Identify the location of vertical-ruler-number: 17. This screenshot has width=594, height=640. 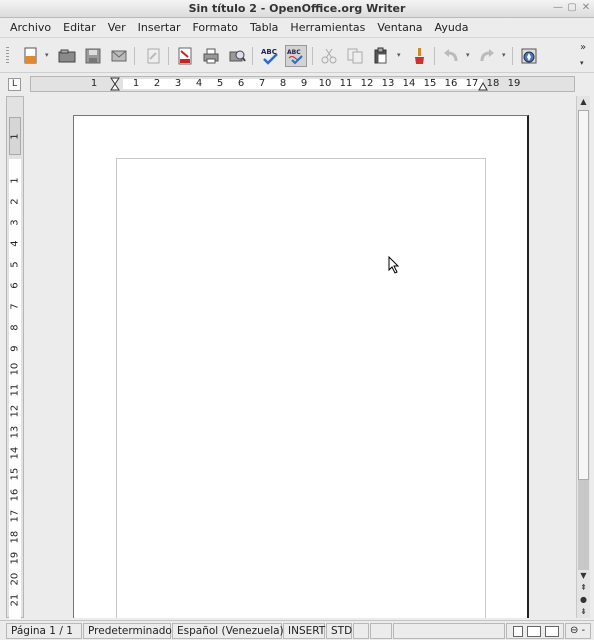
(15, 516).